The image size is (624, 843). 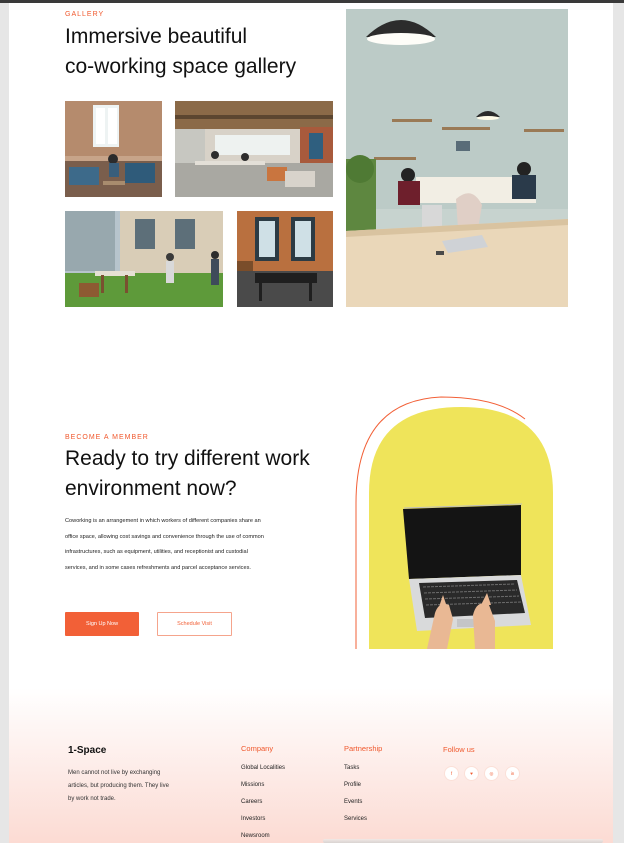 I want to click on gallery-photo-open-office, so click(x=254, y=149).